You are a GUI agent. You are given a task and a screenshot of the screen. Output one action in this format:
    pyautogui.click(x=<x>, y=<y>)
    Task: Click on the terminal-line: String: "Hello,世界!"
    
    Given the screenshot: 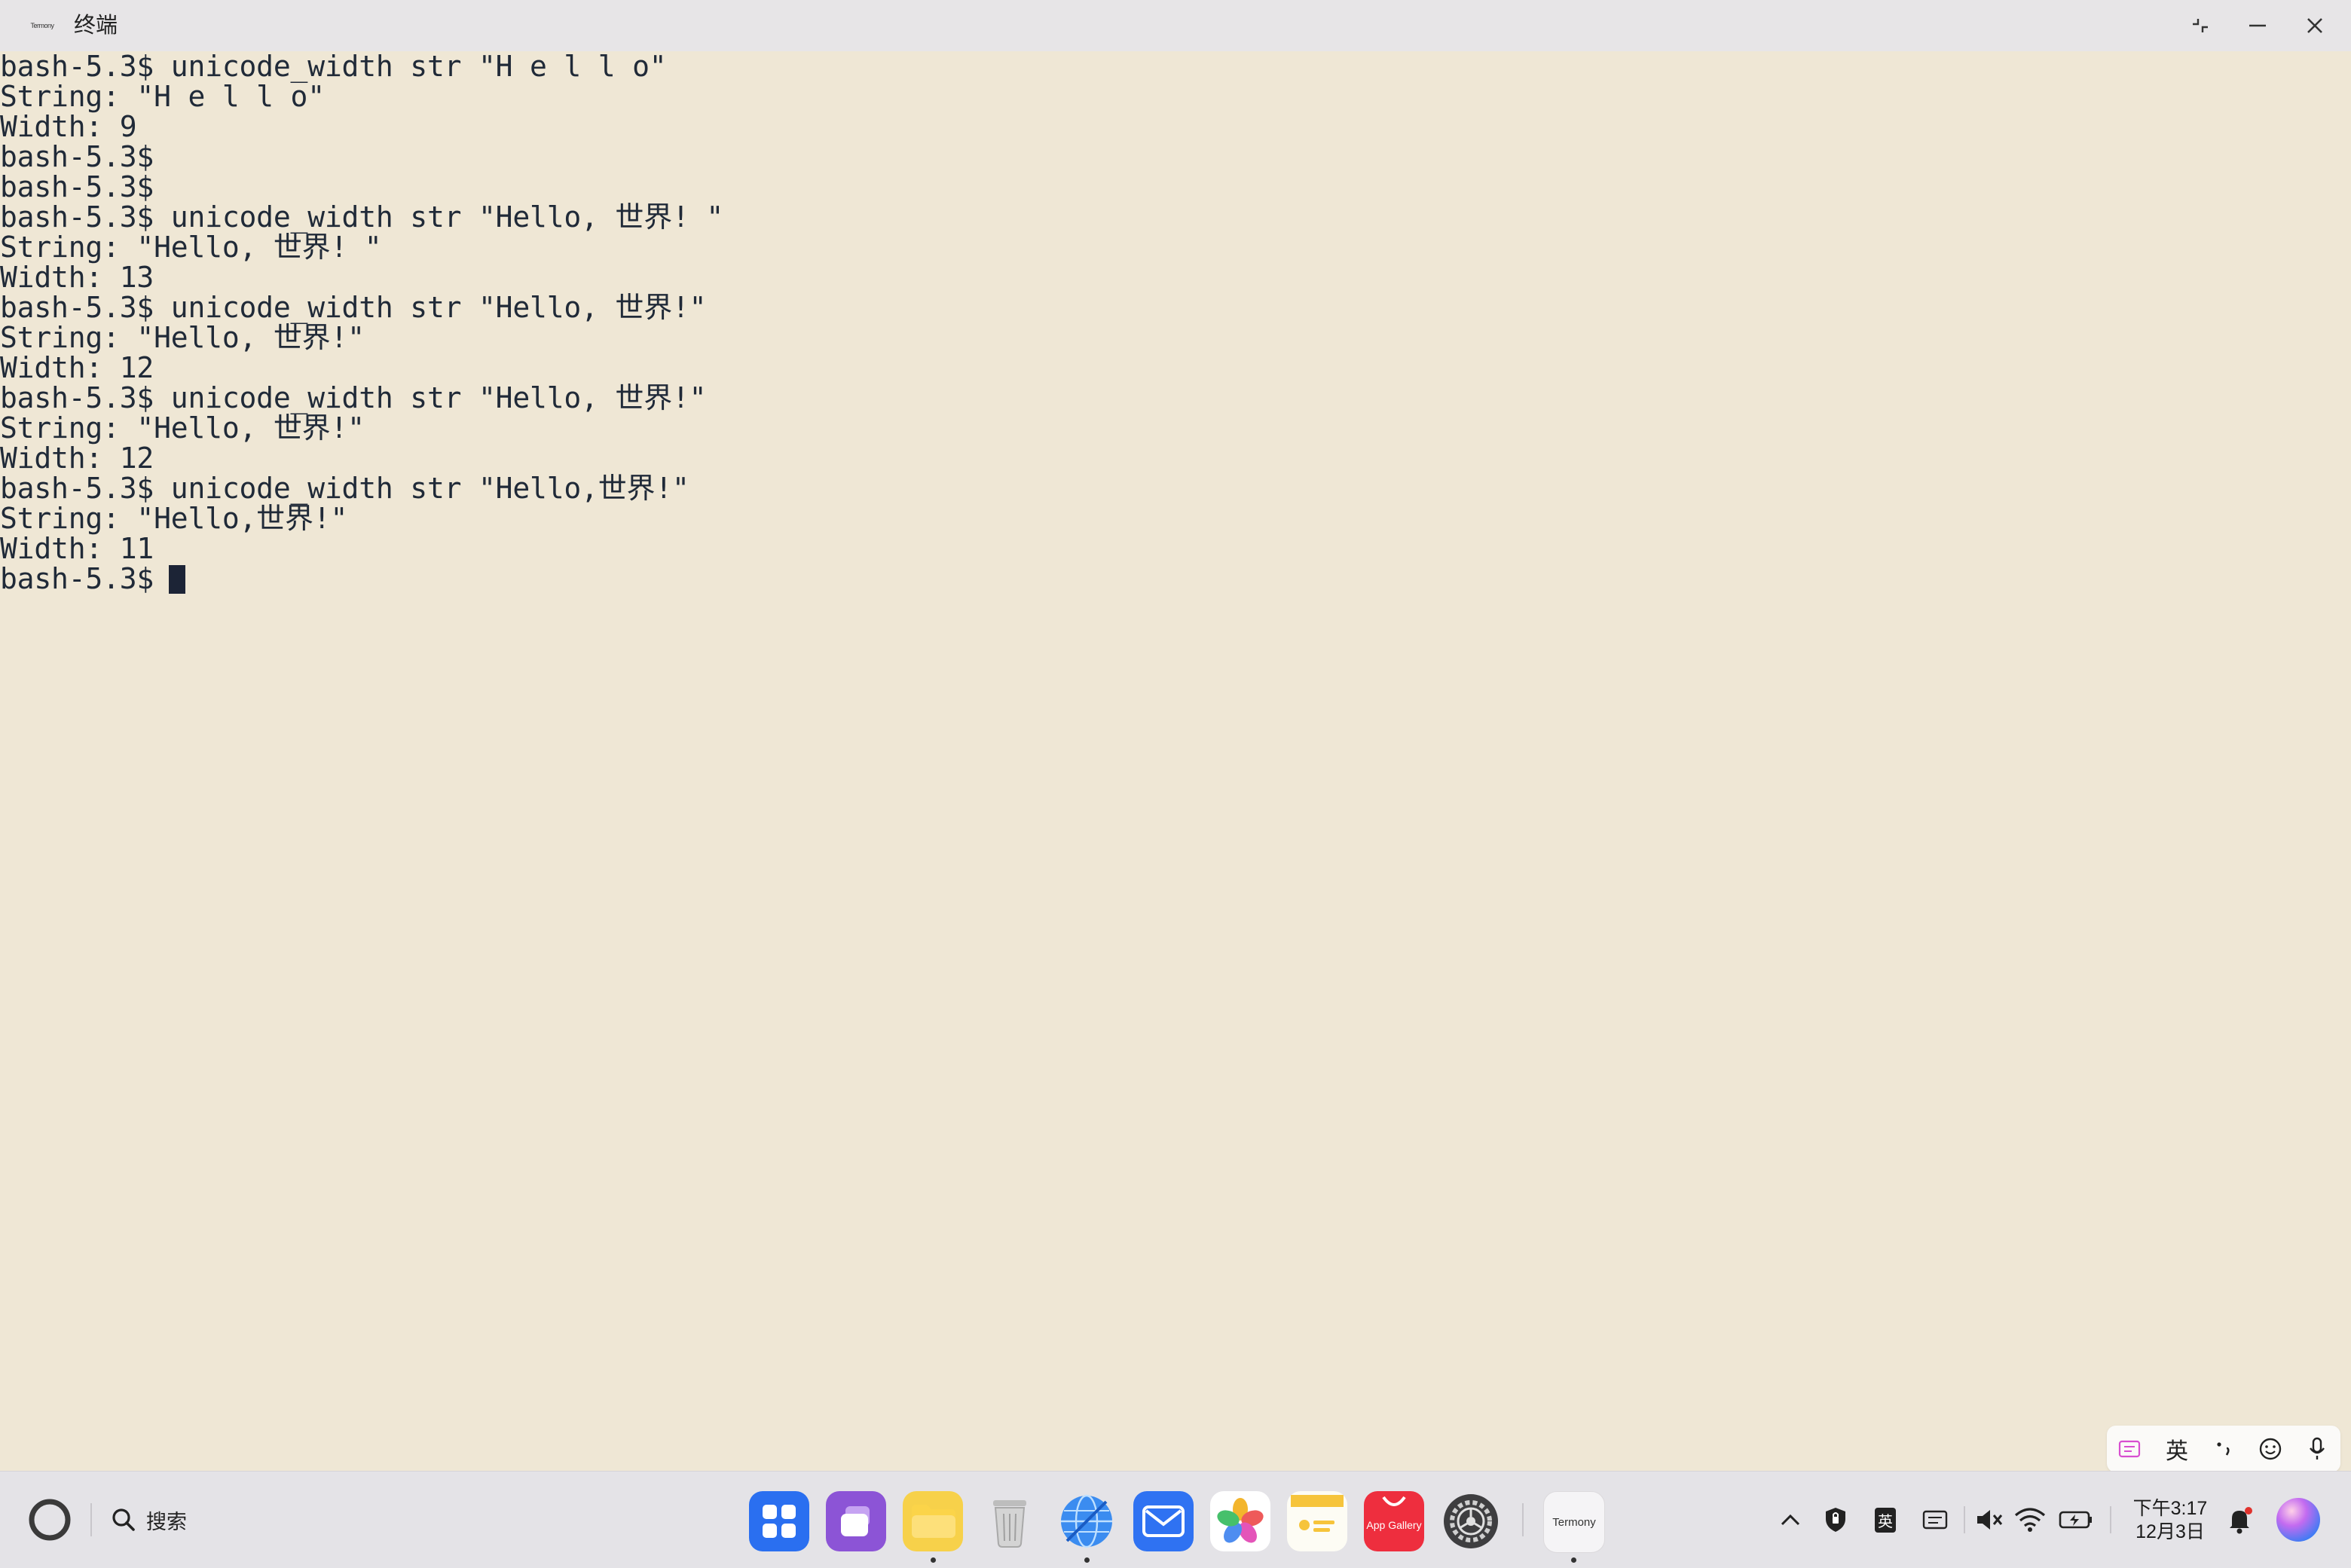 What is the action you would take?
    pyautogui.click(x=174, y=518)
    